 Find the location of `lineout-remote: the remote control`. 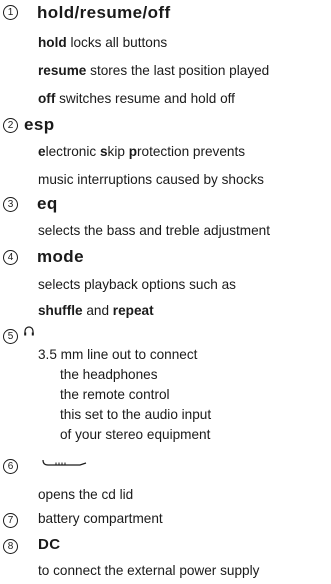

lineout-remote: the remote control is located at coordinates (115, 394).